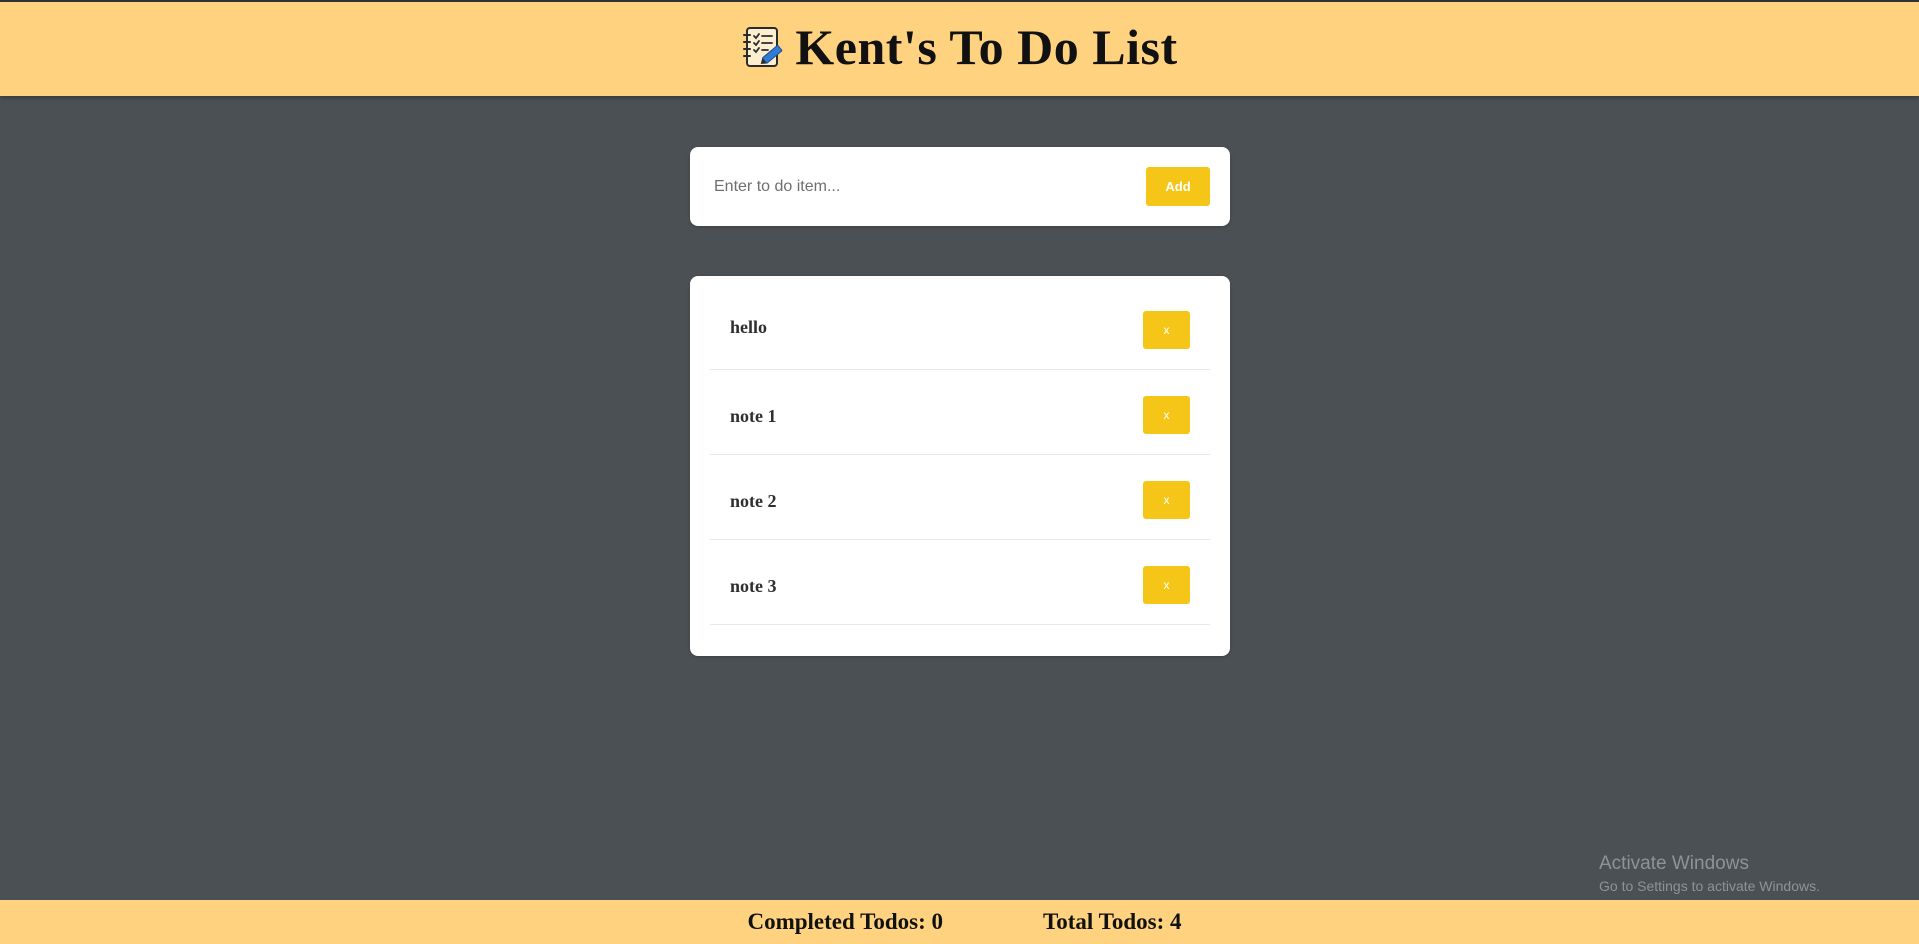 Image resolution: width=1919 pixels, height=944 pixels. Describe the element at coordinates (960, 412) in the screenshot. I see `list-item: note 1 x` at that location.